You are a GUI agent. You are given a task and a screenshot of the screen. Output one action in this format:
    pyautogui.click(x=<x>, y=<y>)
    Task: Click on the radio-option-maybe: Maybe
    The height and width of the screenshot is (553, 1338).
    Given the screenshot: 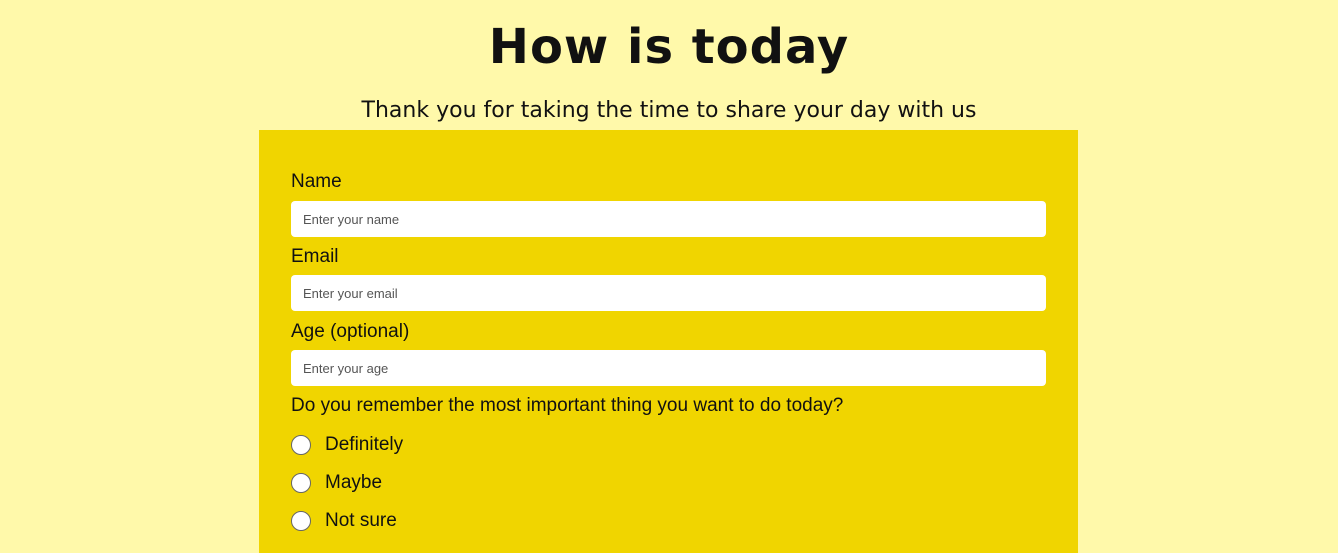 What is the action you would take?
    pyautogui.click(x=336, y=483)
    